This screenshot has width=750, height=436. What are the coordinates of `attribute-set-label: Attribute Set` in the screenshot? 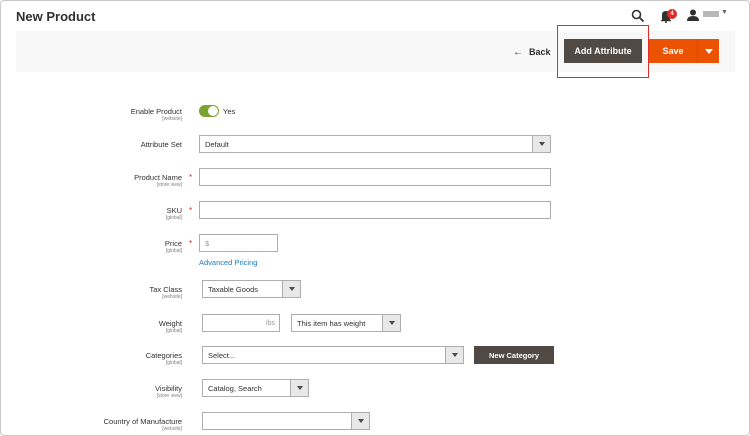 It's located at (161, 144).